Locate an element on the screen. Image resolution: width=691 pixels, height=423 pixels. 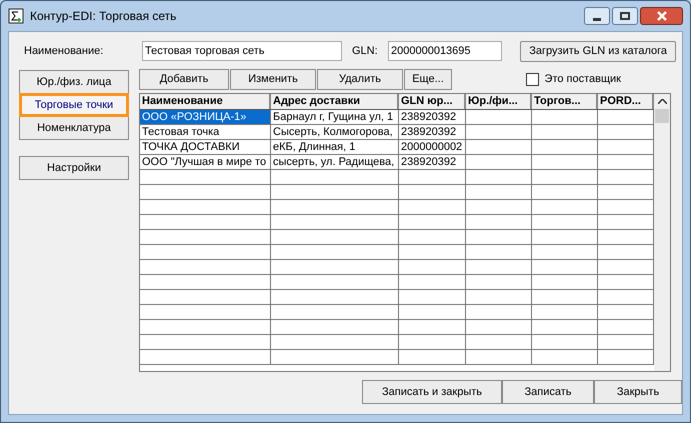
side-tab: Юр./физ. лица is located at coordinates (74, 82).